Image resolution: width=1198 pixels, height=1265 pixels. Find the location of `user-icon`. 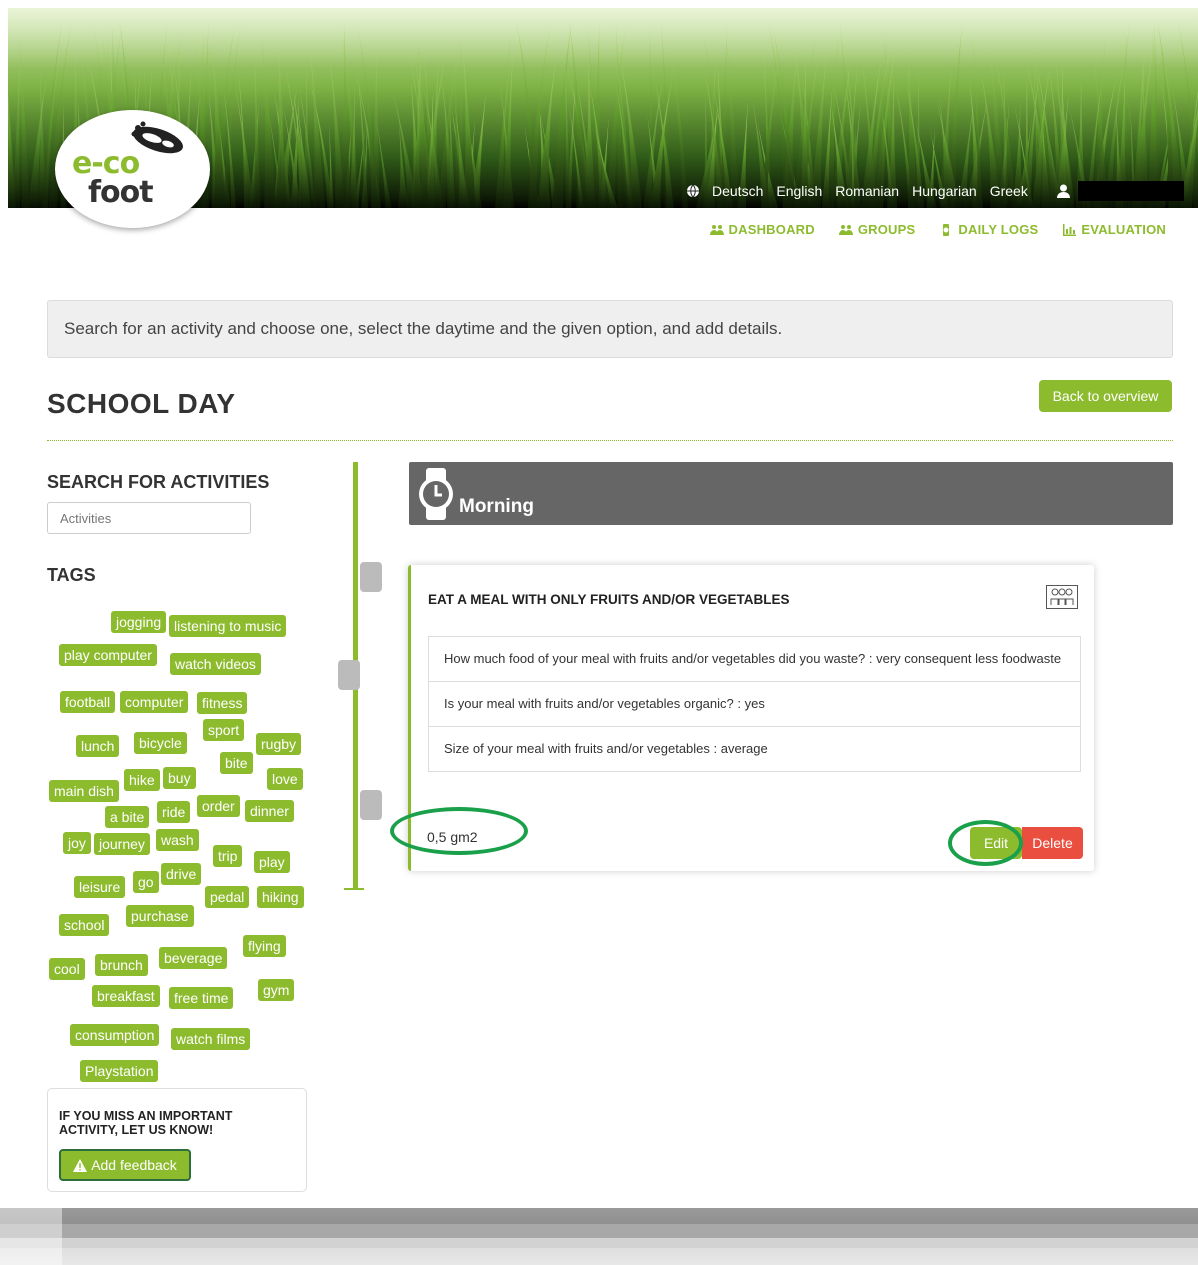

user-icon is located at coordinates (1063, 191).